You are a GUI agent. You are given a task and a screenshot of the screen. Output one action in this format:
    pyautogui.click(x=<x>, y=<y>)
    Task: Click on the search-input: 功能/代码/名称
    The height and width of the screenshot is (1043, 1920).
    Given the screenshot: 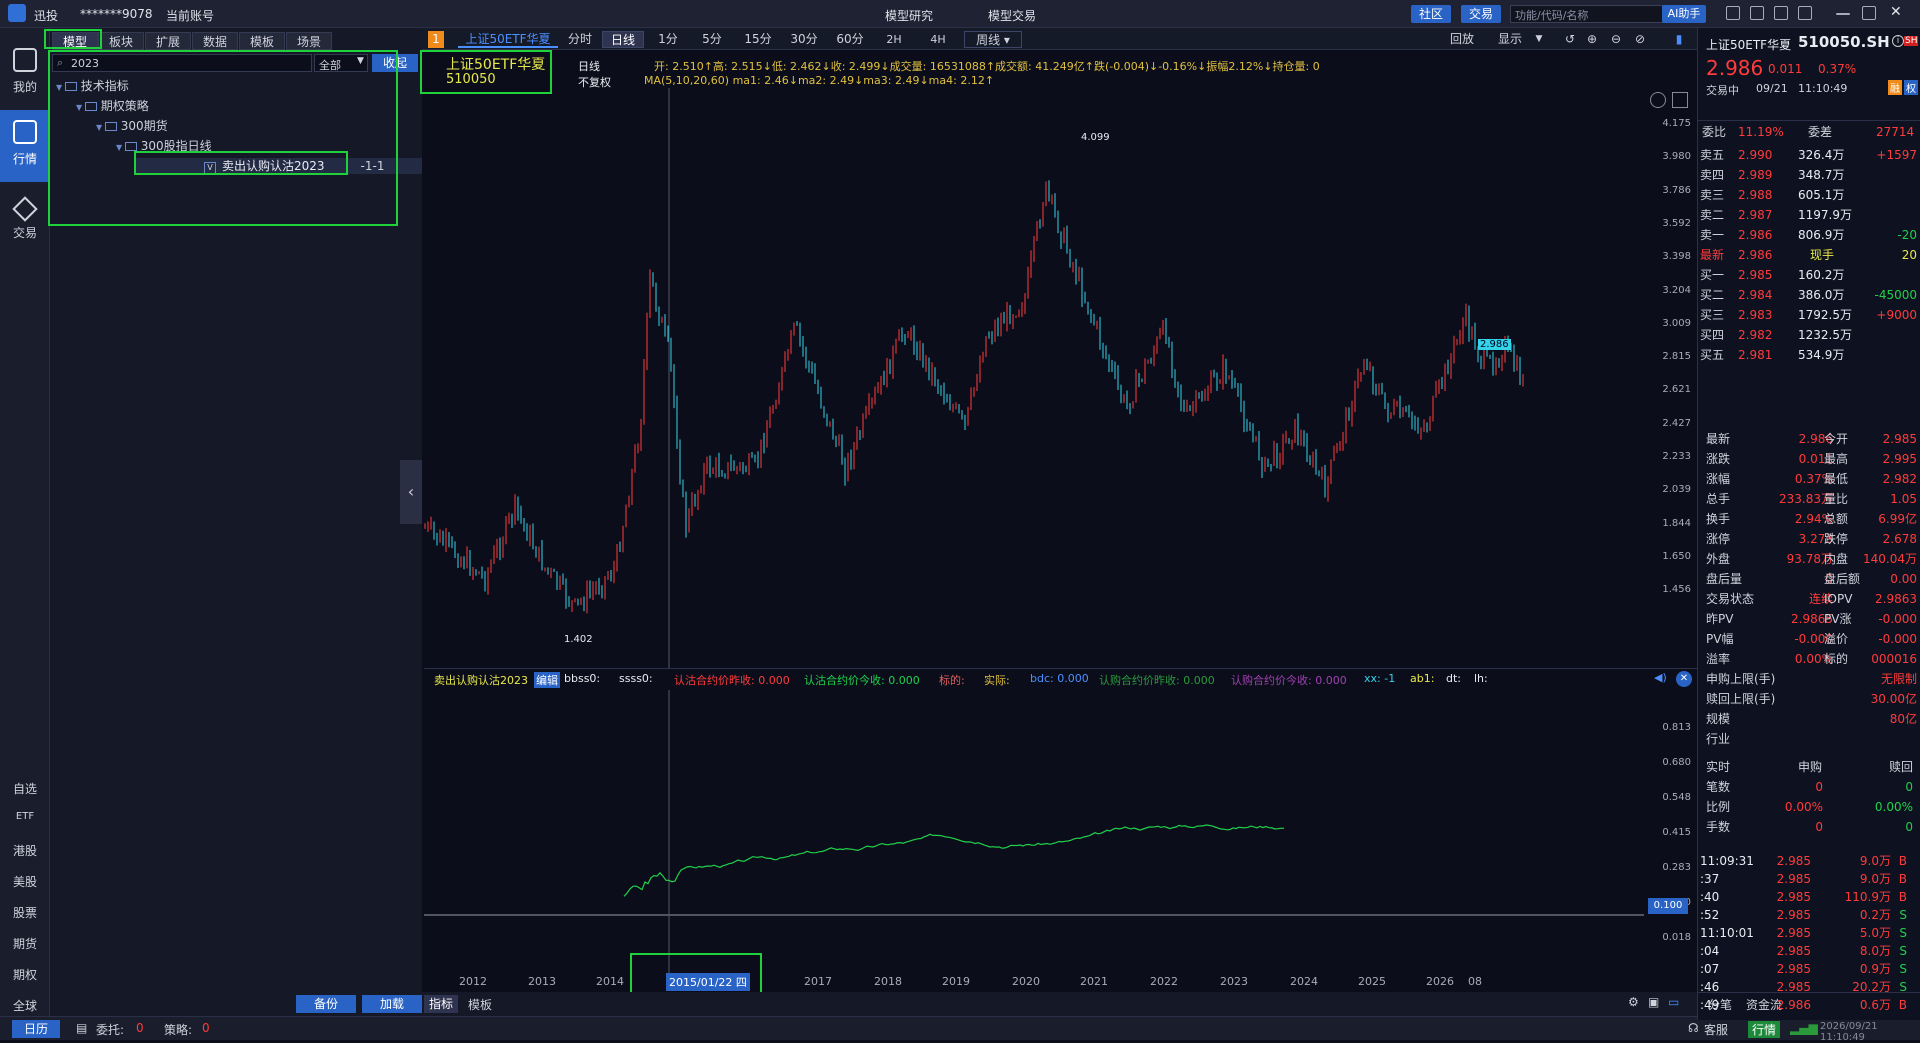 What is the action you would take?
    pyautogui.click(x=1590, y=14)
    